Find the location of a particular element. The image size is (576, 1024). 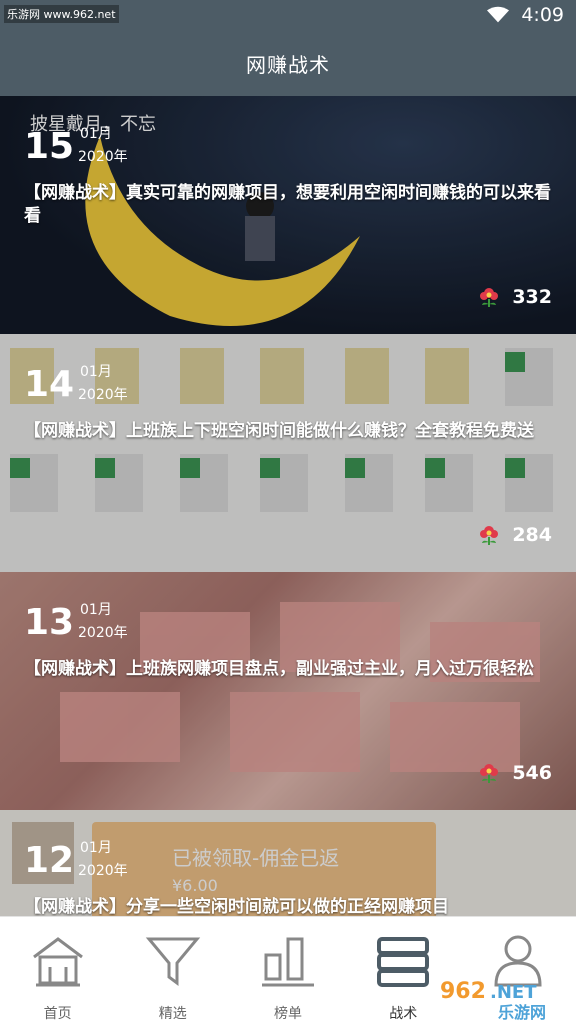

book-icon is located at coordinates (403, 962).